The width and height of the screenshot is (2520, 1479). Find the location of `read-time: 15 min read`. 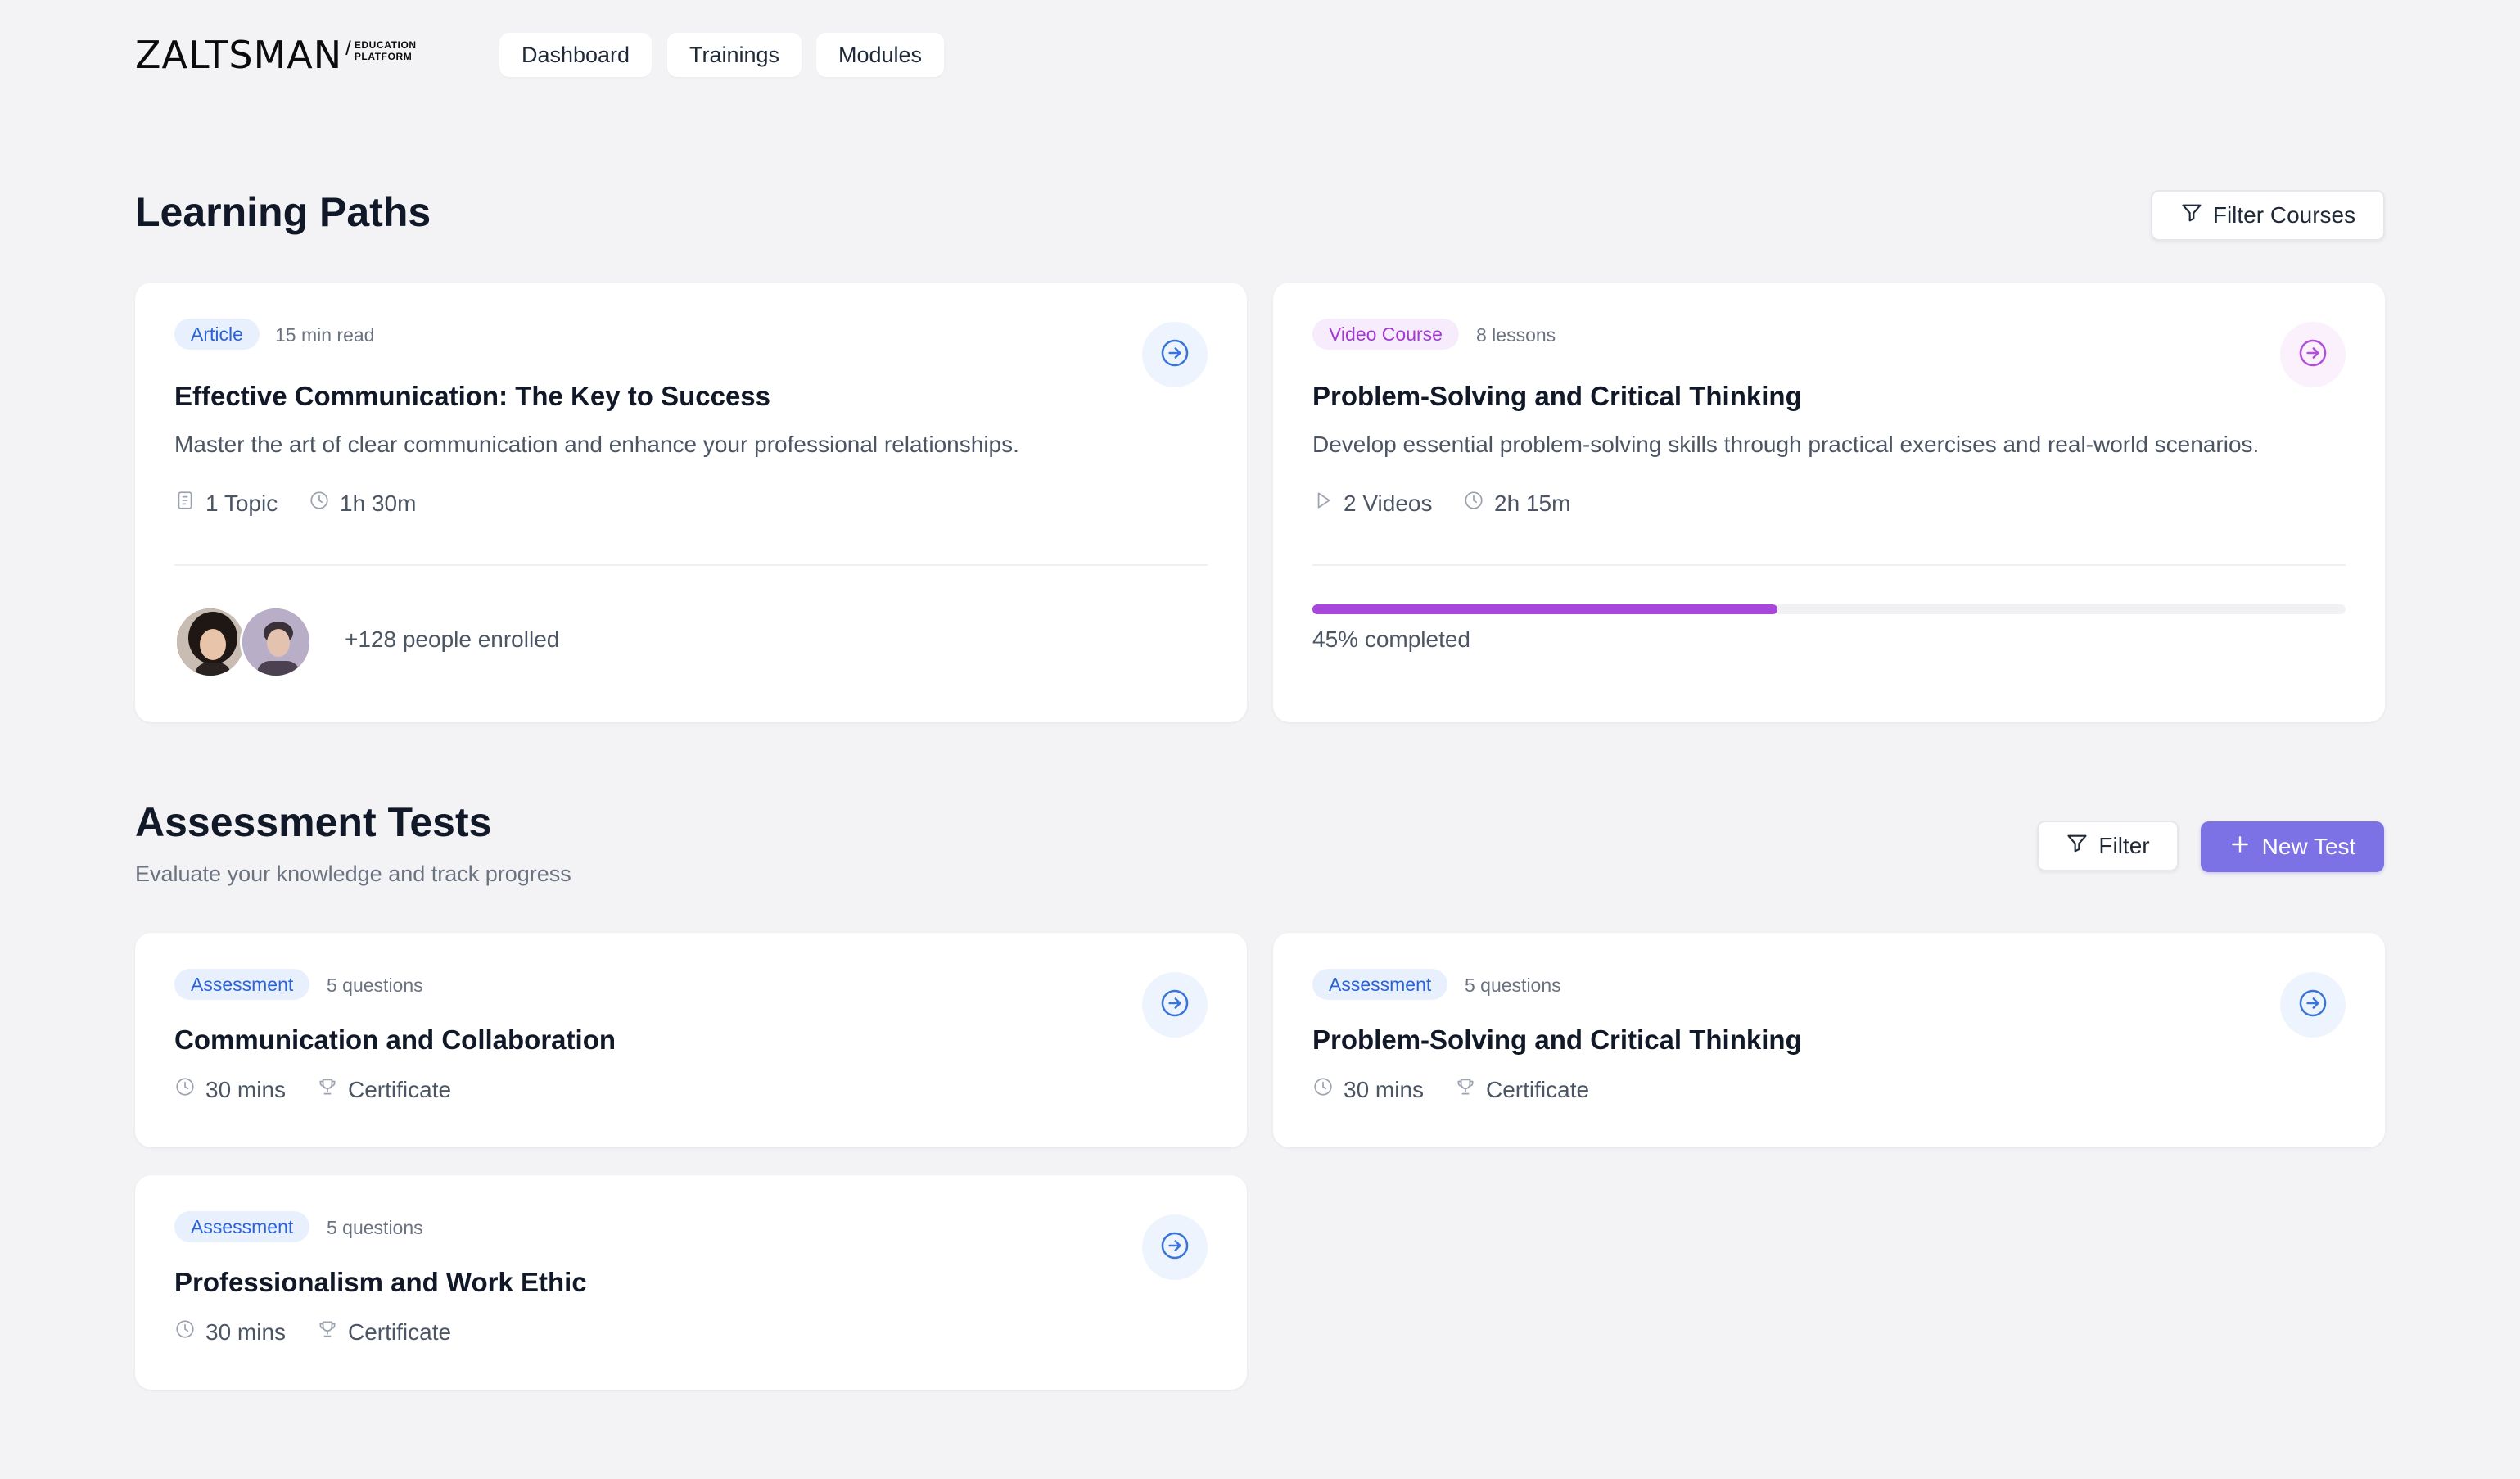

read-time: 15 min read is located at coordinates (325, 335).